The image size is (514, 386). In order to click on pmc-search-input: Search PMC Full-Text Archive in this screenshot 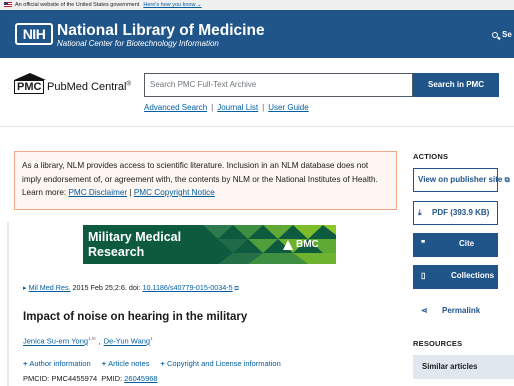, I will do `click(278, 85)`.